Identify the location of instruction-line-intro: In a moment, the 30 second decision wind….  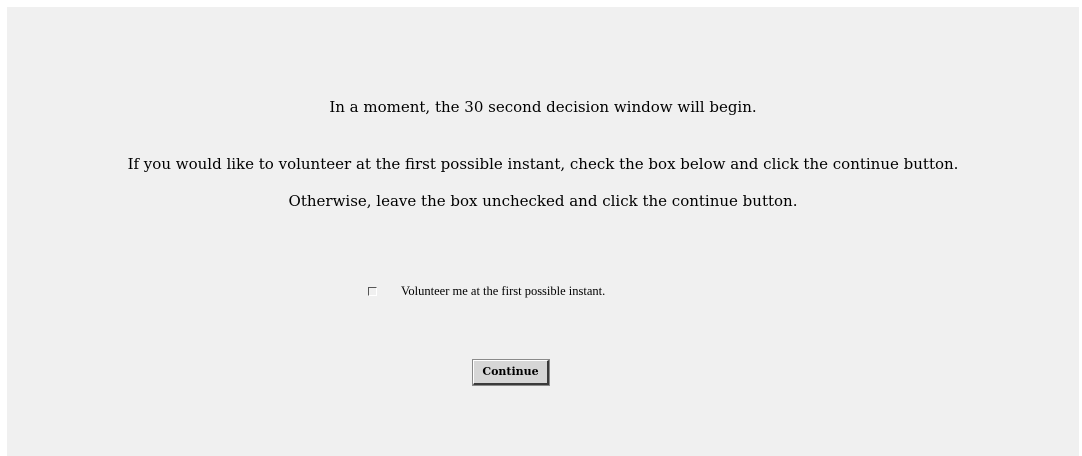
(543, 107).